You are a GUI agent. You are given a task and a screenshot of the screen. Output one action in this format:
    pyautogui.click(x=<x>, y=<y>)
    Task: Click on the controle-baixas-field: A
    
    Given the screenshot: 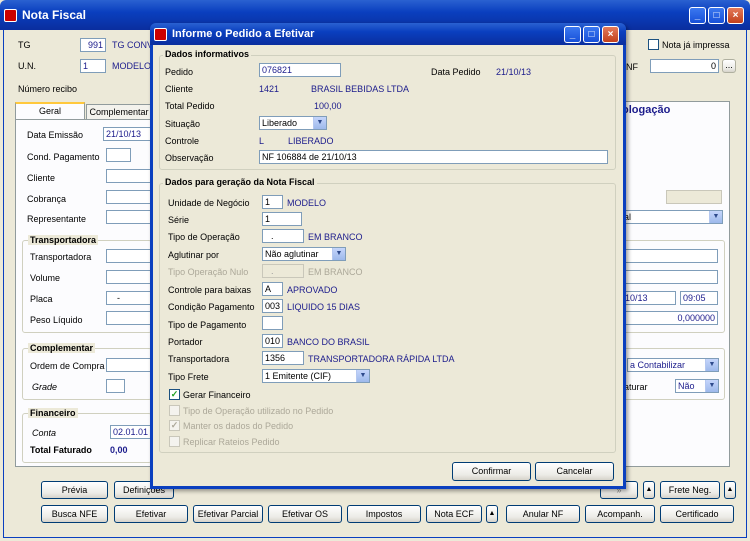 What is the action you would take?
    pyautogui.click(x=272, y=289)
    